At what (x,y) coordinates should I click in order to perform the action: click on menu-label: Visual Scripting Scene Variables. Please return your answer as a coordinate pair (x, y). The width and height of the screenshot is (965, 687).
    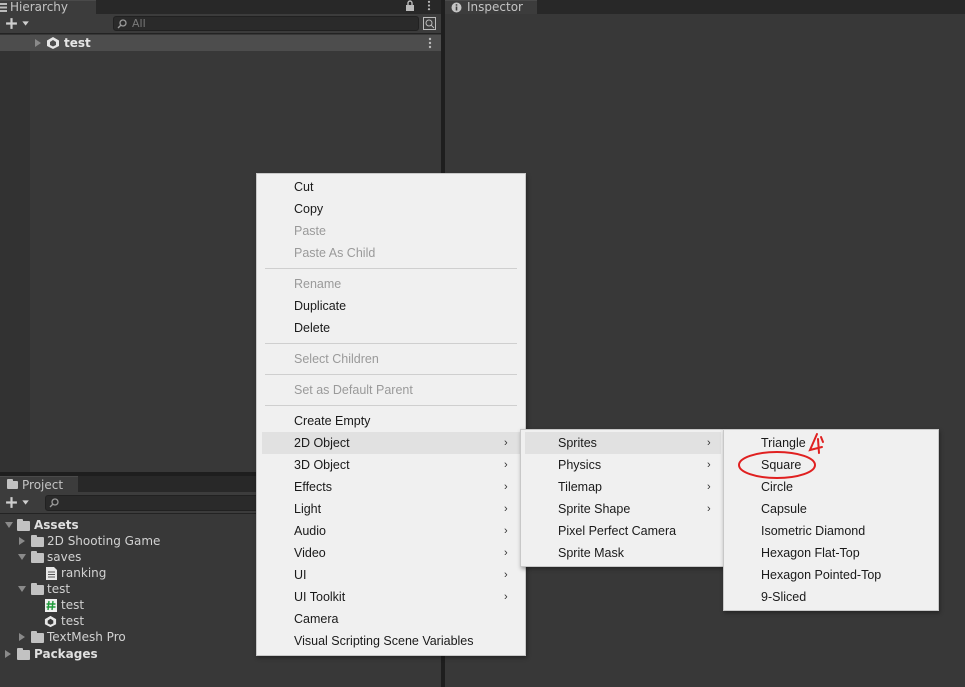
    Looking at the image, I should click on (384, 641).